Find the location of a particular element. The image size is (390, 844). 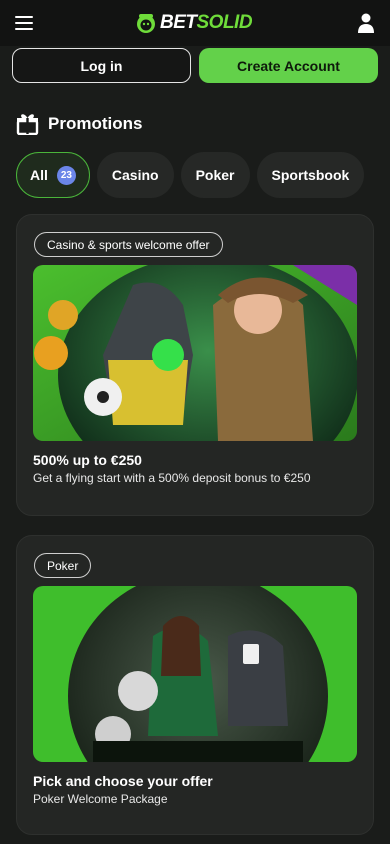

brand-text-bet: BET is located at coordinates (178, 22).